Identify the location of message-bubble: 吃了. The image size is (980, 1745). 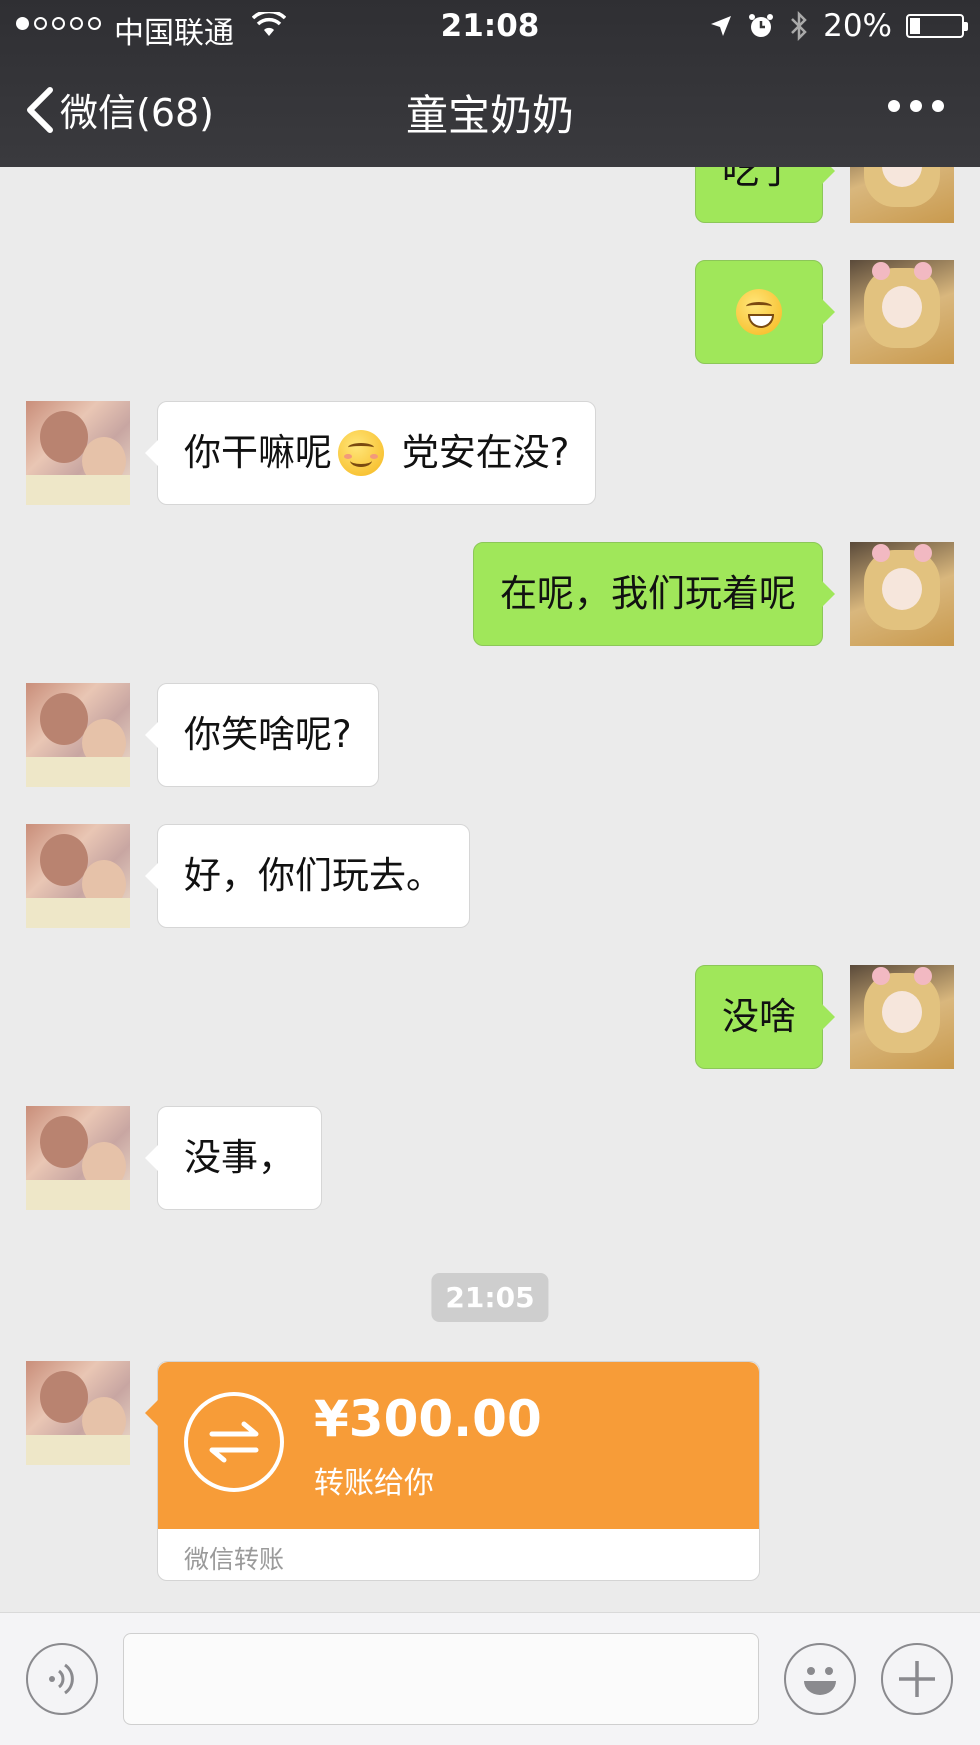
(765, 195).